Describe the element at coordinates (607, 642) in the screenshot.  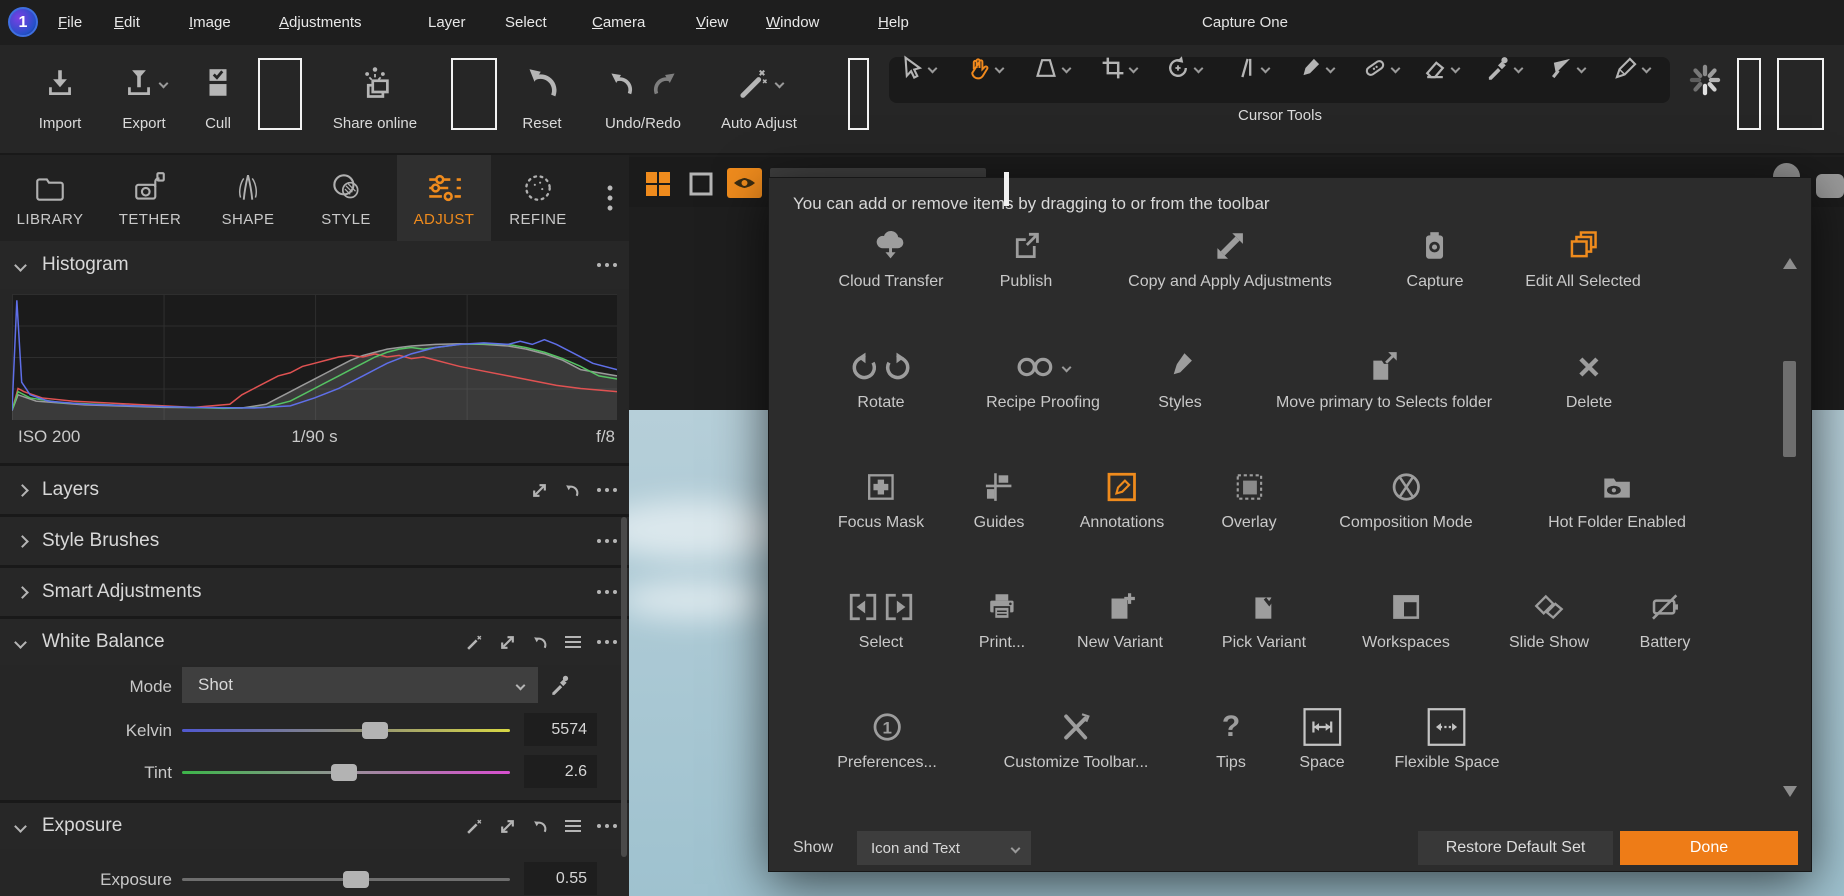
I see `white-balance-menu-icon` at that location.